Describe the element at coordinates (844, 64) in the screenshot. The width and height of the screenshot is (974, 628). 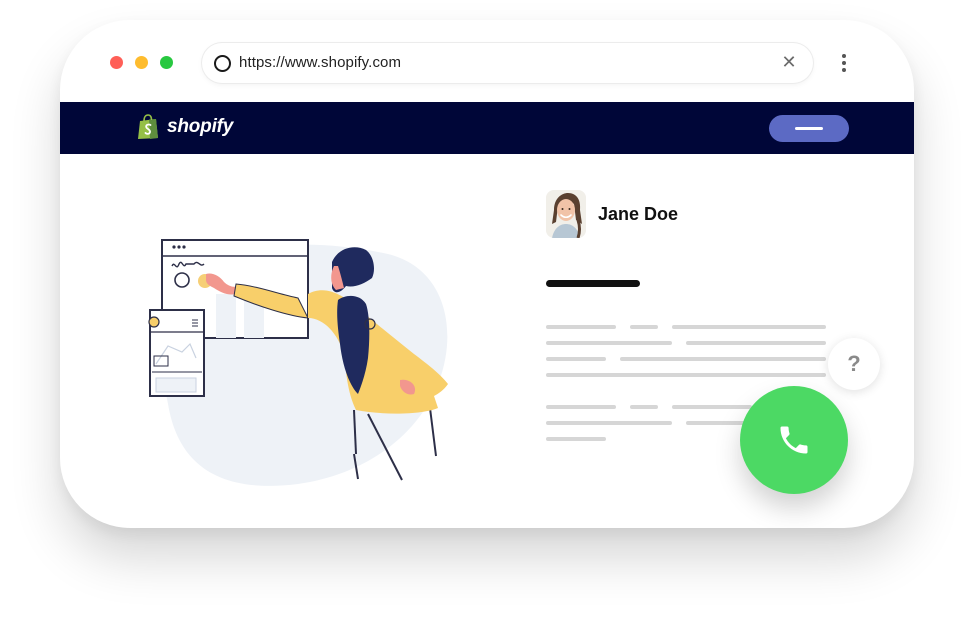
I see `kebab-menu-icon` at that location.